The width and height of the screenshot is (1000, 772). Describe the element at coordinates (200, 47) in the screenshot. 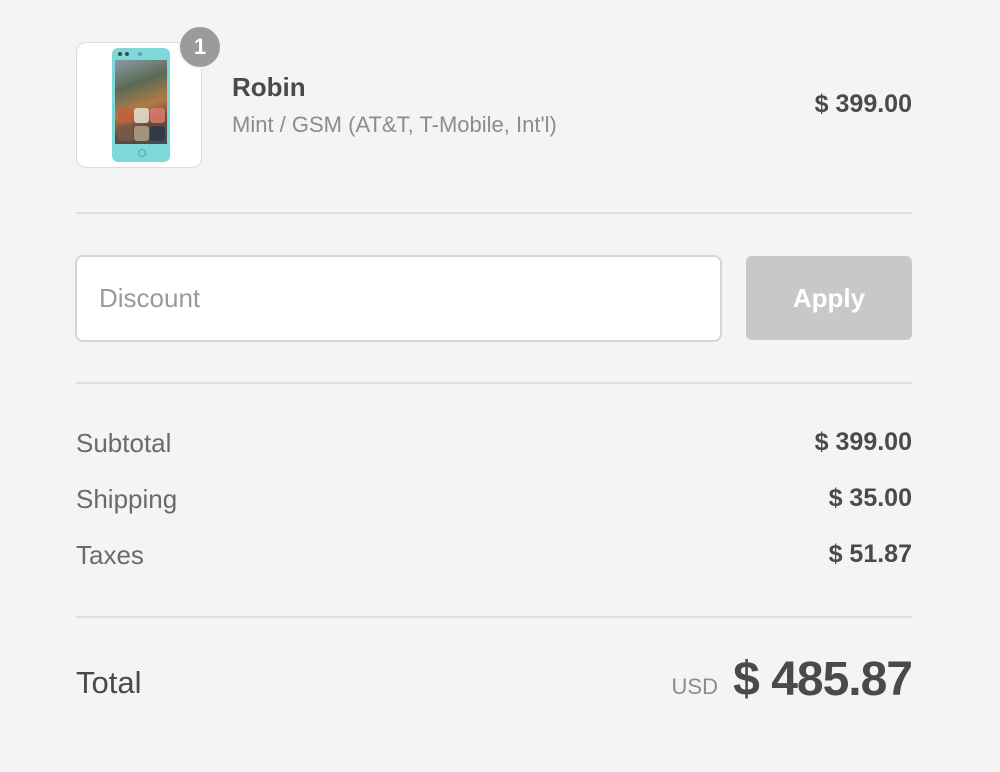

I see `quantity-badge: 1` at that location.